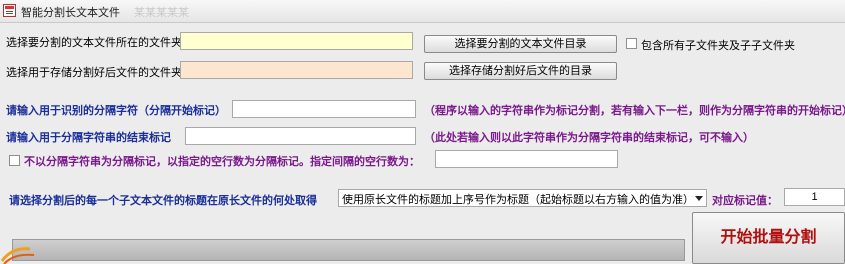  Describe the element at coordinates (88, 137) in the screenshot. I see `end-marker-label: 请输入用于分隔字符串的结束标记` at that location.